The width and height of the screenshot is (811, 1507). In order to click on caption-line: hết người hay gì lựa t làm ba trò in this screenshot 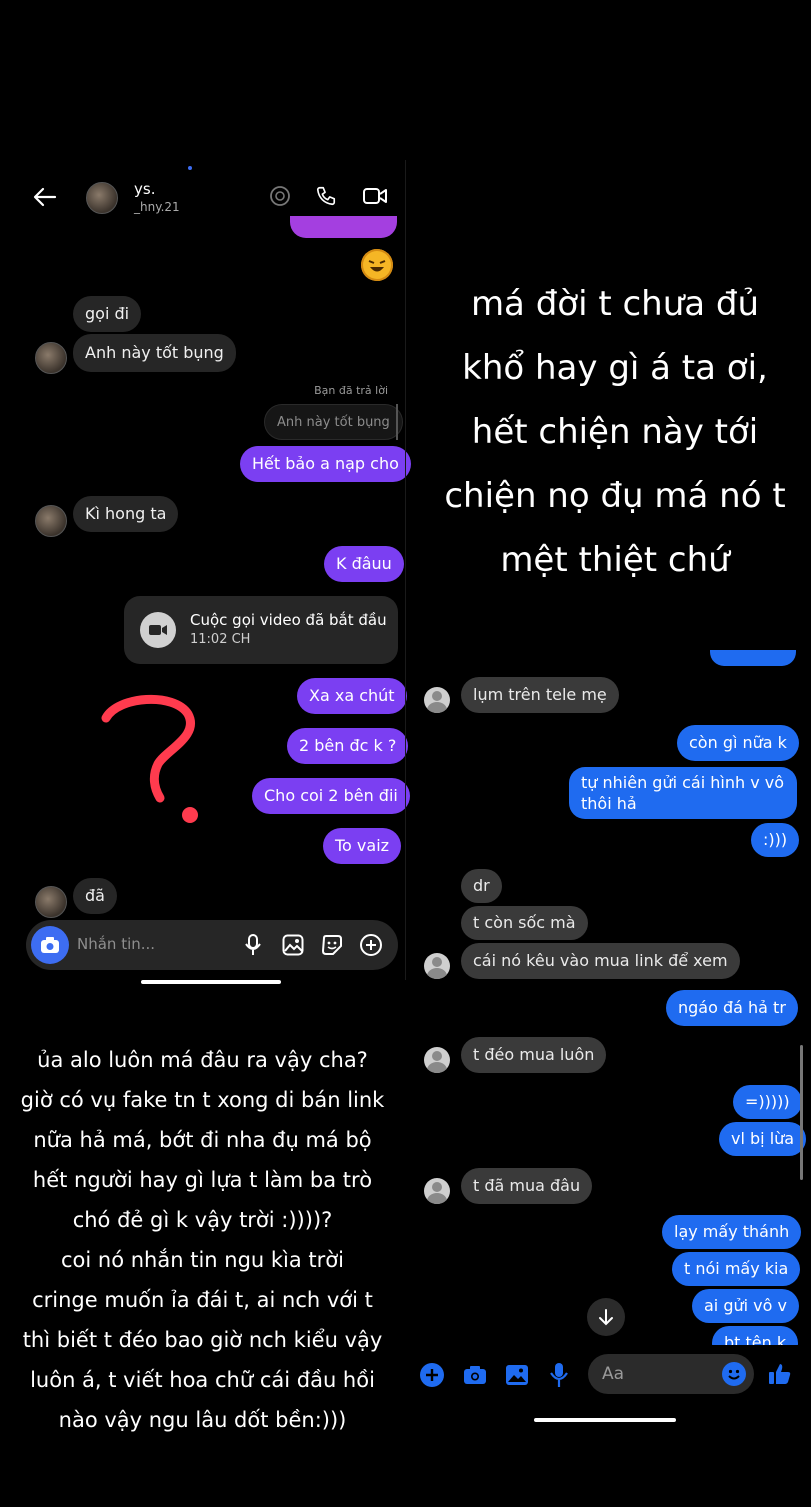, I will do `click(202, 1180)`.